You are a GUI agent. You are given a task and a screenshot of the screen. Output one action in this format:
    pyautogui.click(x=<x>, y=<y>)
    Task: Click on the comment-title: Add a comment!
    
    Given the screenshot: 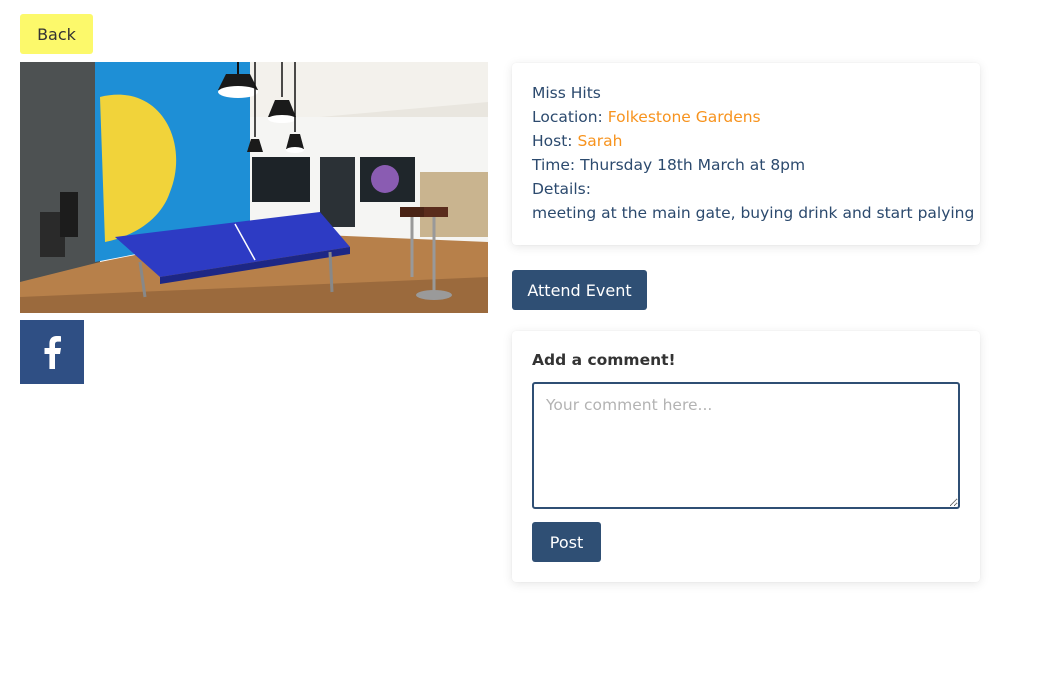 What is the action you would take?
    pyautogui.click(x=604, y=360)
    